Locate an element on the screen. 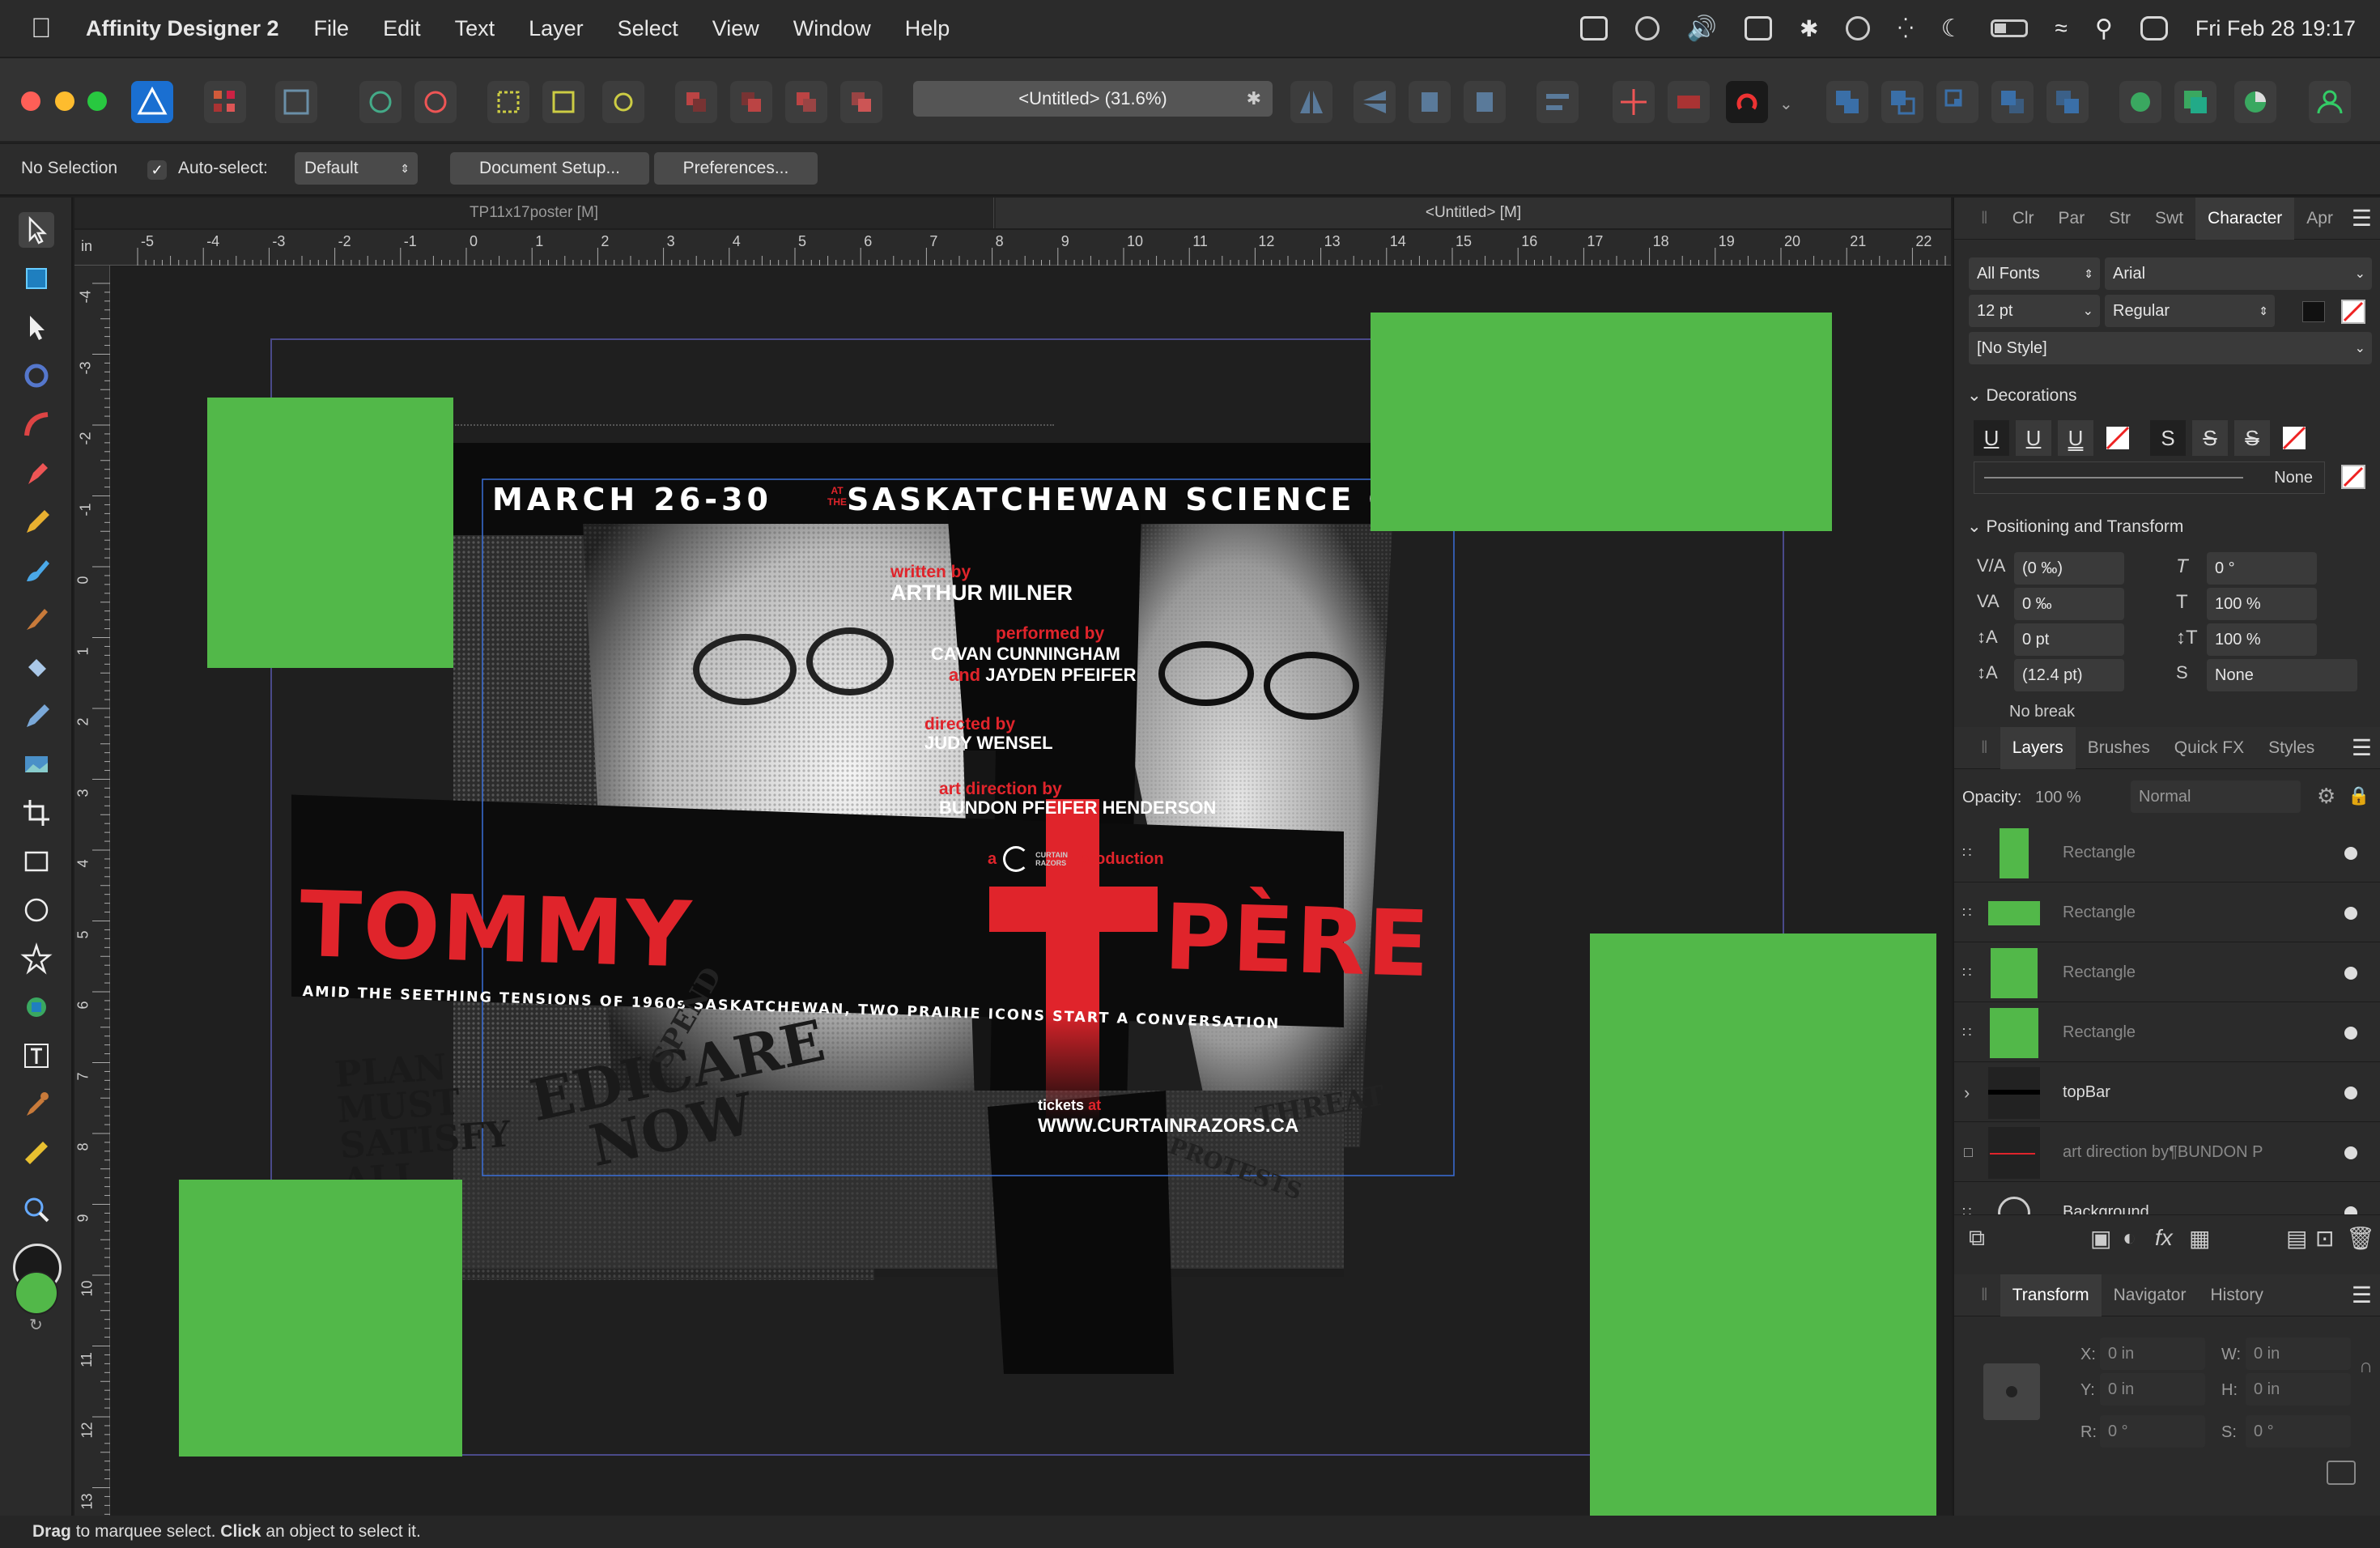  tab-navigator: Navigator is located at coordinates (2150, 1295).